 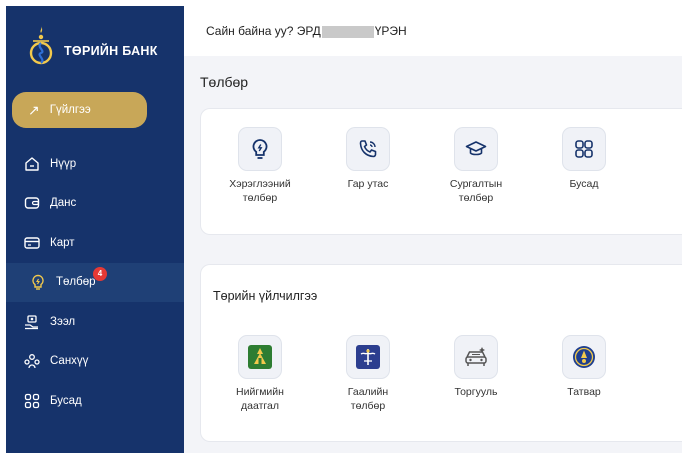 I want to click on tile-tax: Татвар, so click(x=584, y=367).